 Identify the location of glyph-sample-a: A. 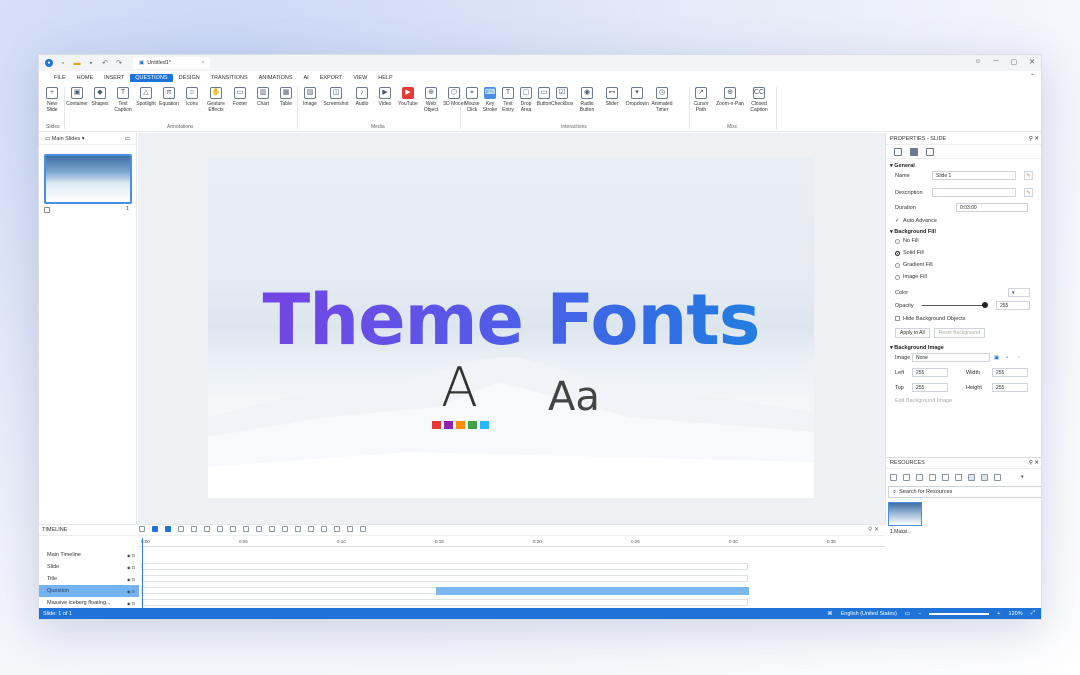
(459, 388).